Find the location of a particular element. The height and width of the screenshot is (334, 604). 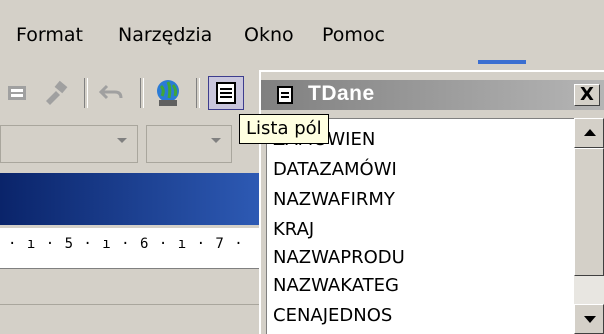

vertical-scrollbar is located at coordinates (589, 226).